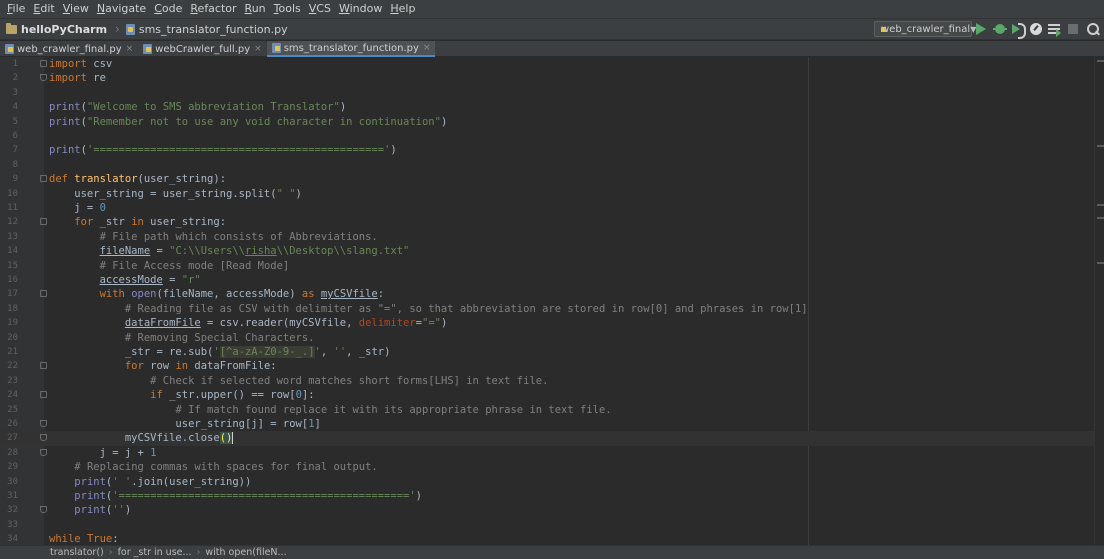 This screenshot has height=559, width=1104. What do you see at coordinates (552, 165) in the screenshot?
I see `code-line: 8` at bounding box center [552, 165].